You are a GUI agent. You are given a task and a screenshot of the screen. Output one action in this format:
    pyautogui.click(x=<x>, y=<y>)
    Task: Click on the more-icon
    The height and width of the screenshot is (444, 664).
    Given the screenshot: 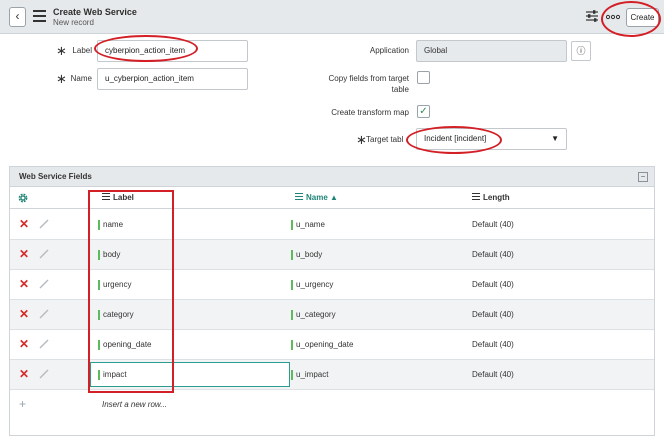 What is the action you would take?
    pyautogui.click(x=613, y=17)
    